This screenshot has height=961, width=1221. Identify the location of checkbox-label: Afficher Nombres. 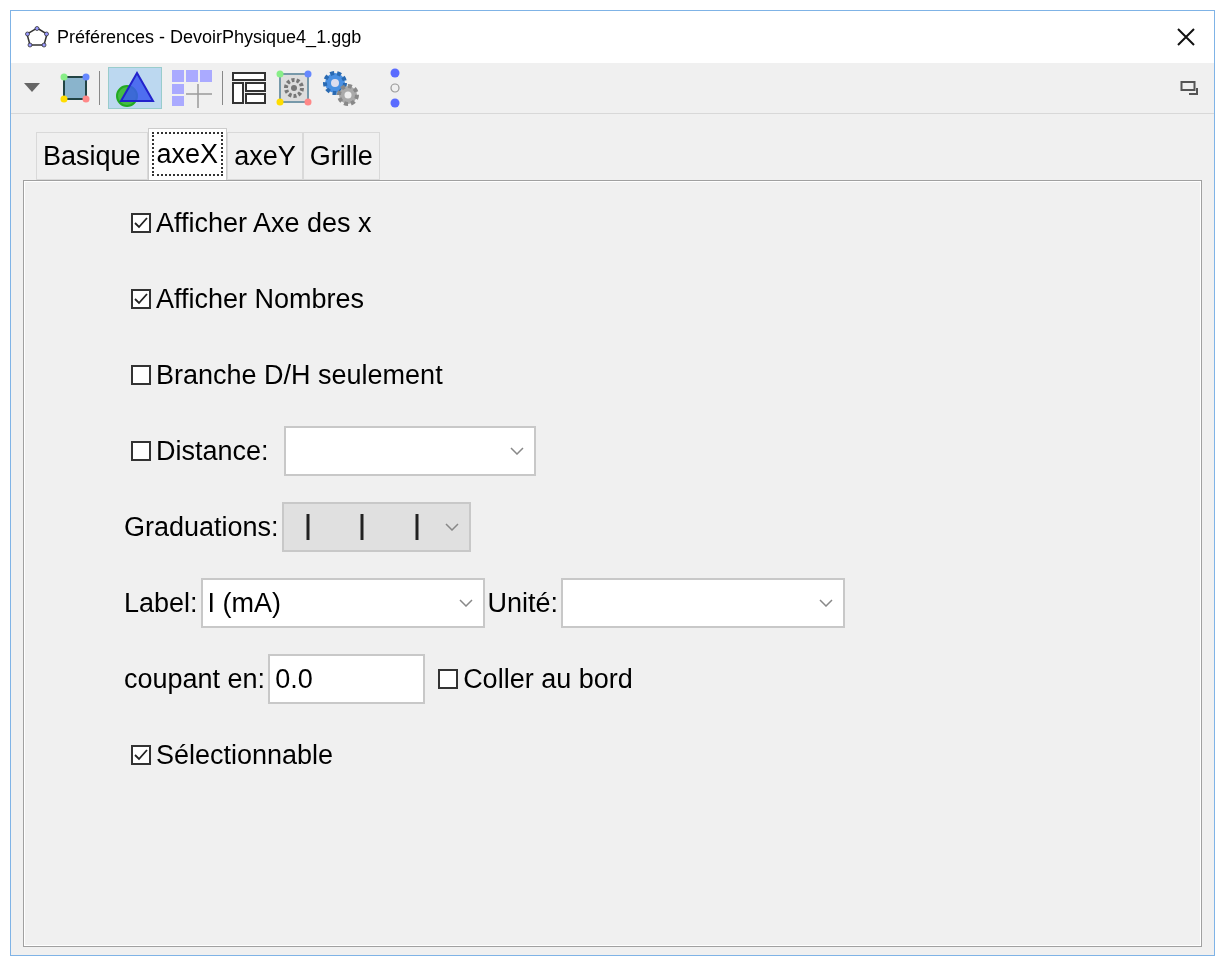
(260, 299).